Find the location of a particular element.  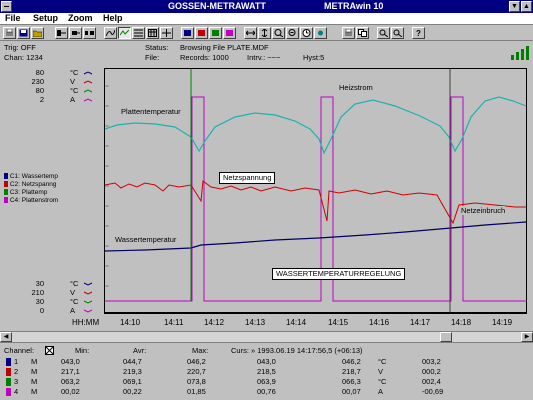

help-icon: ? is located at coordinates (418, 33).